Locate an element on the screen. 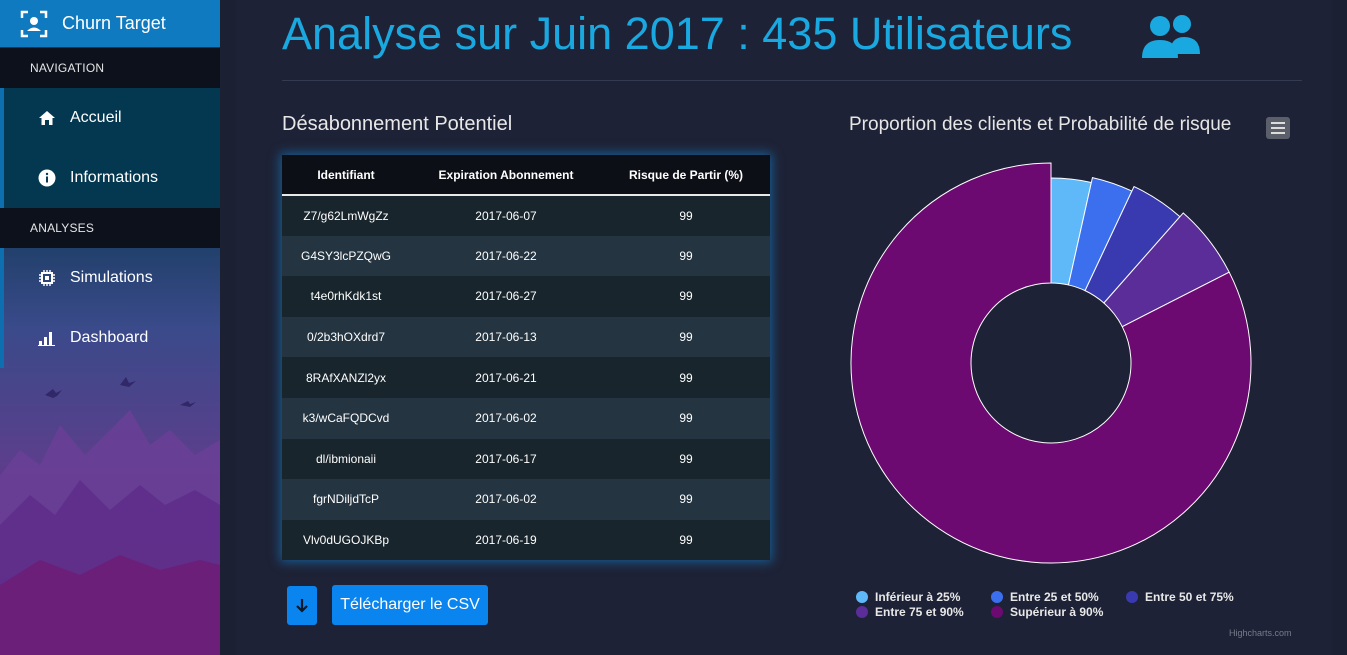  file-download-icon is located at coordinates (302, 605).